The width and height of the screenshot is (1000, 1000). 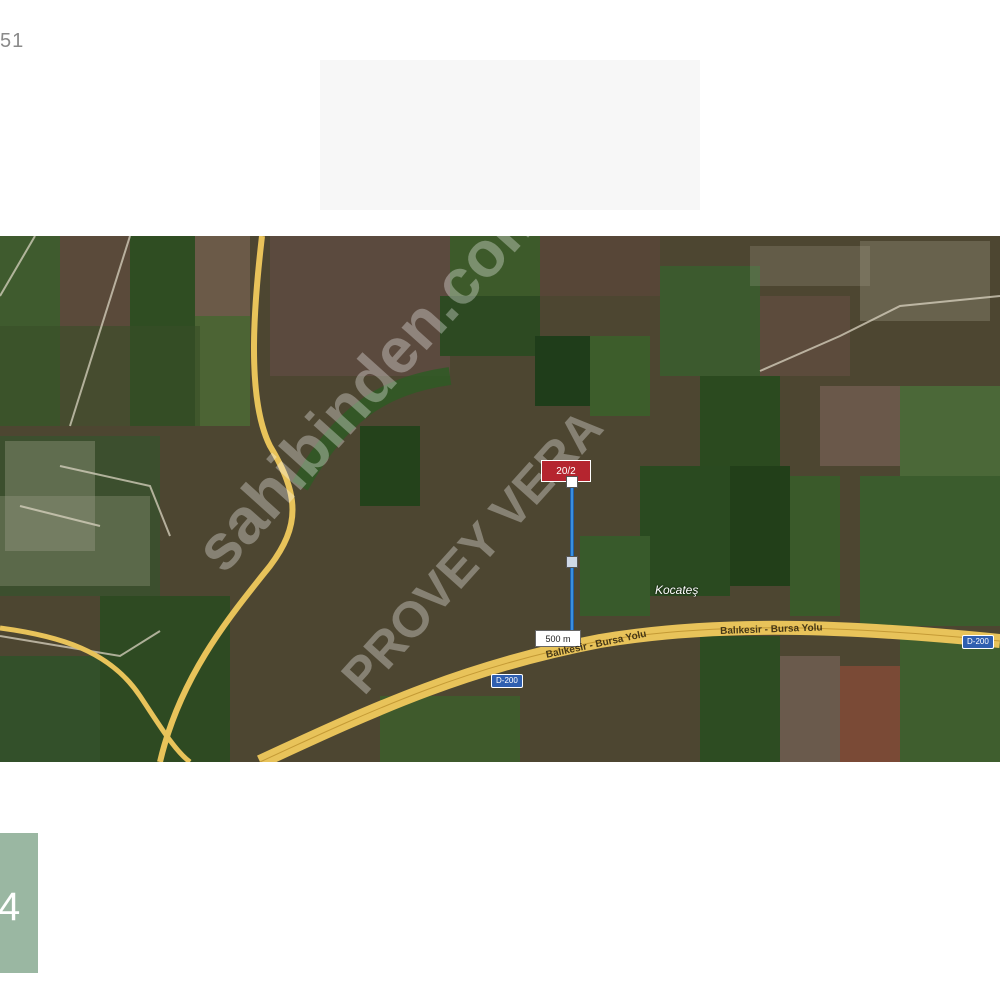 What do you see at coordinates (10, 907) in the screenshot?
I see `logo-char: 4` at bounding box center [10, 907].